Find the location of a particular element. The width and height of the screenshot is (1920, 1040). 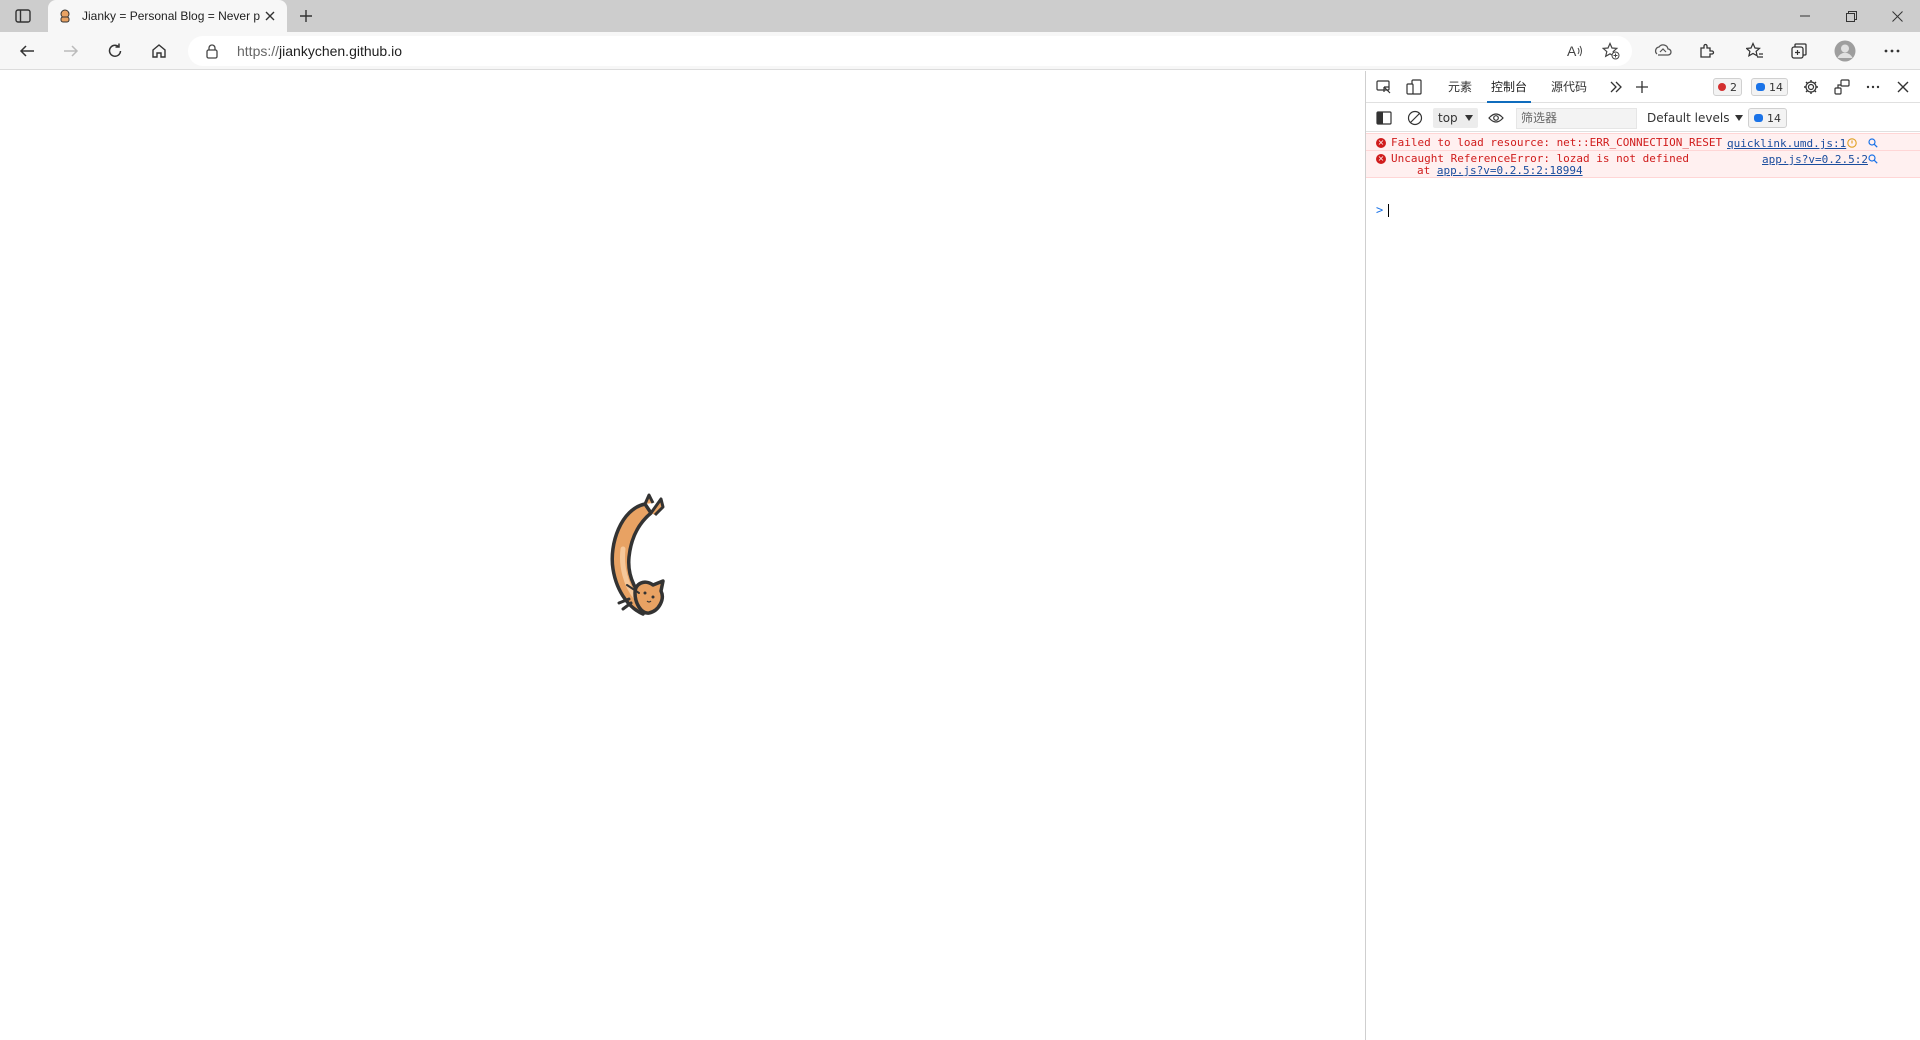

tab-title: Jianky = Personal Blog = Never p is located at coordinates (171, 16).